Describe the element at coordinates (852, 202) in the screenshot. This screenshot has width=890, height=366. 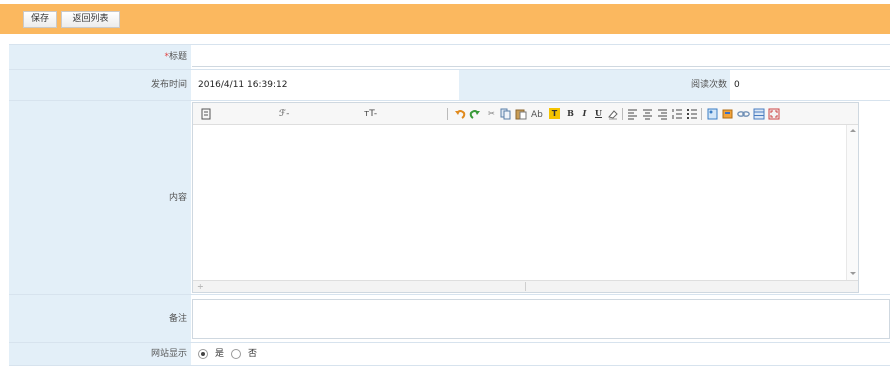
I see `editor-scrollbar` at that location.